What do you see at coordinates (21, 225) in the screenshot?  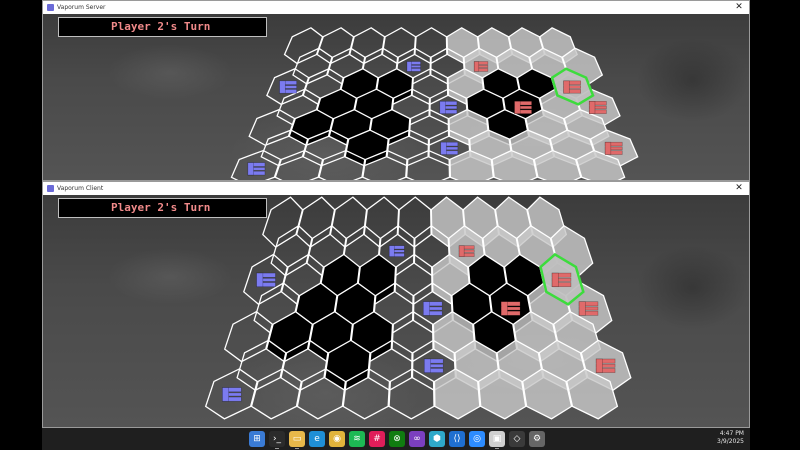 I see `left-letterbox` at bounding box center [21, 225].